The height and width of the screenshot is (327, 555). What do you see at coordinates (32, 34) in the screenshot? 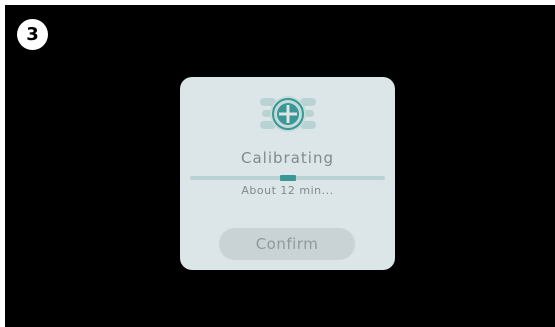
I see `step-number-badge: 3` at bounding box center [32, 34].